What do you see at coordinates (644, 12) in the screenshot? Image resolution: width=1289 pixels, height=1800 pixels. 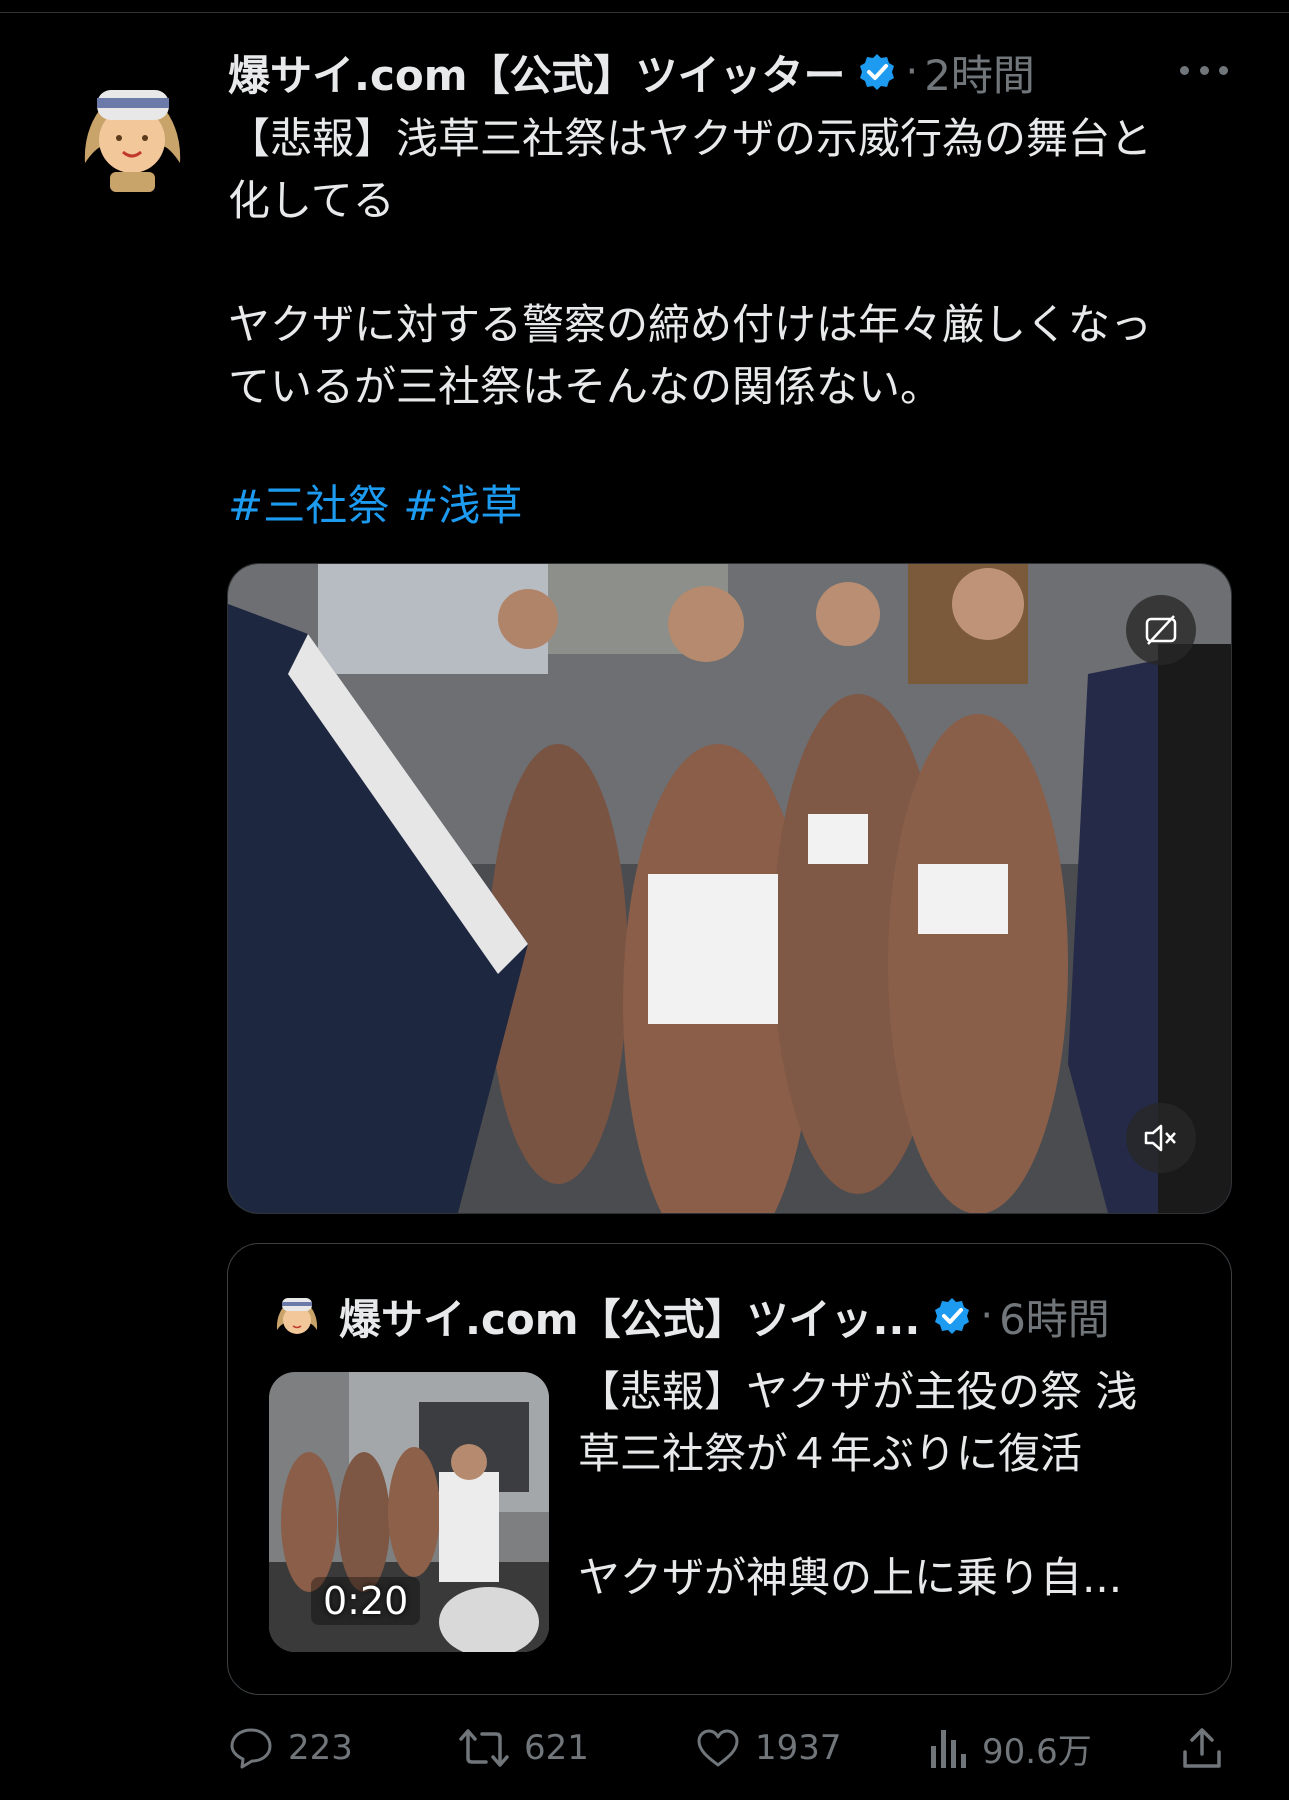 I see `divider` at bounding box center [644, 12].